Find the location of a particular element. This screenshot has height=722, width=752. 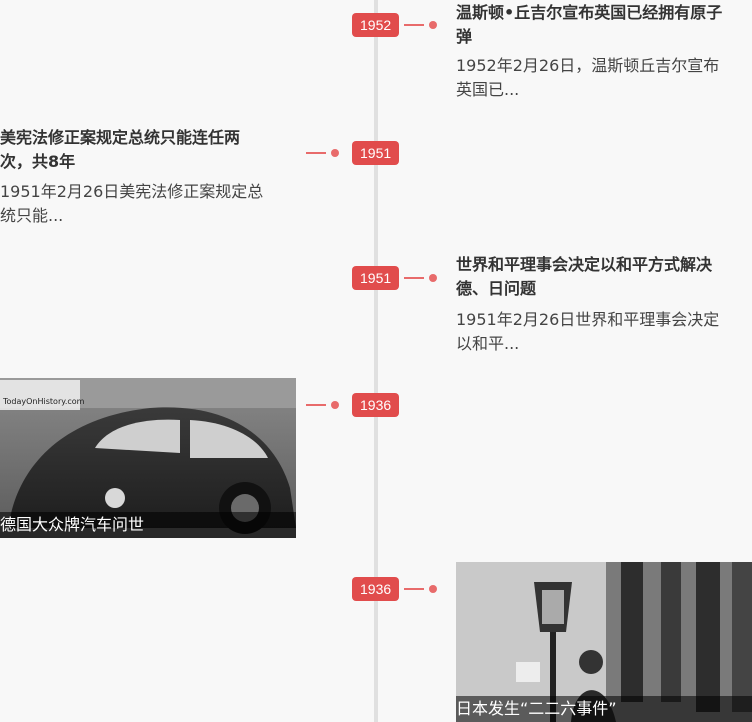

event-title-line: 次，共8年 is located at coordinates (38, 161).